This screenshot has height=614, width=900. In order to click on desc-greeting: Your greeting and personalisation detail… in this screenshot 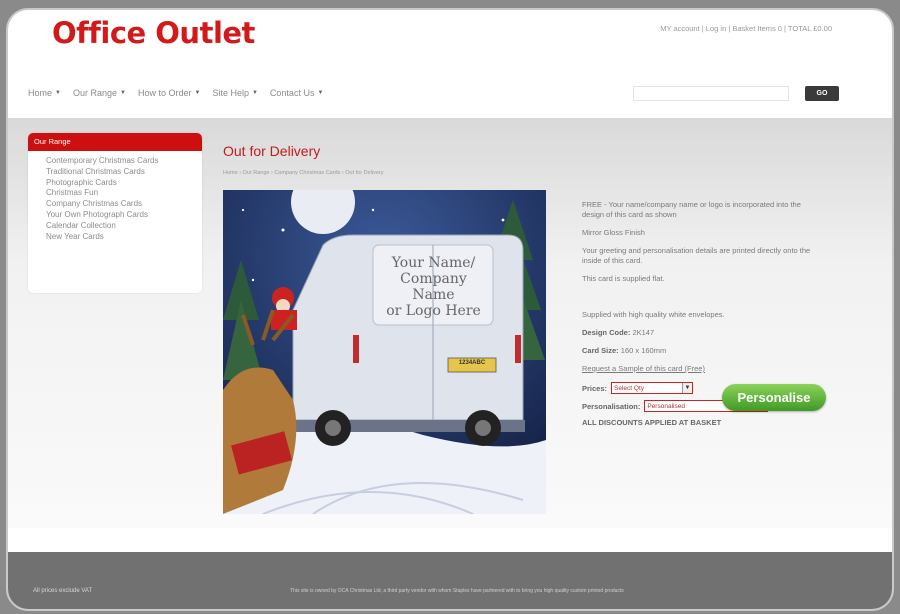, I will do `click(696, 255)`.